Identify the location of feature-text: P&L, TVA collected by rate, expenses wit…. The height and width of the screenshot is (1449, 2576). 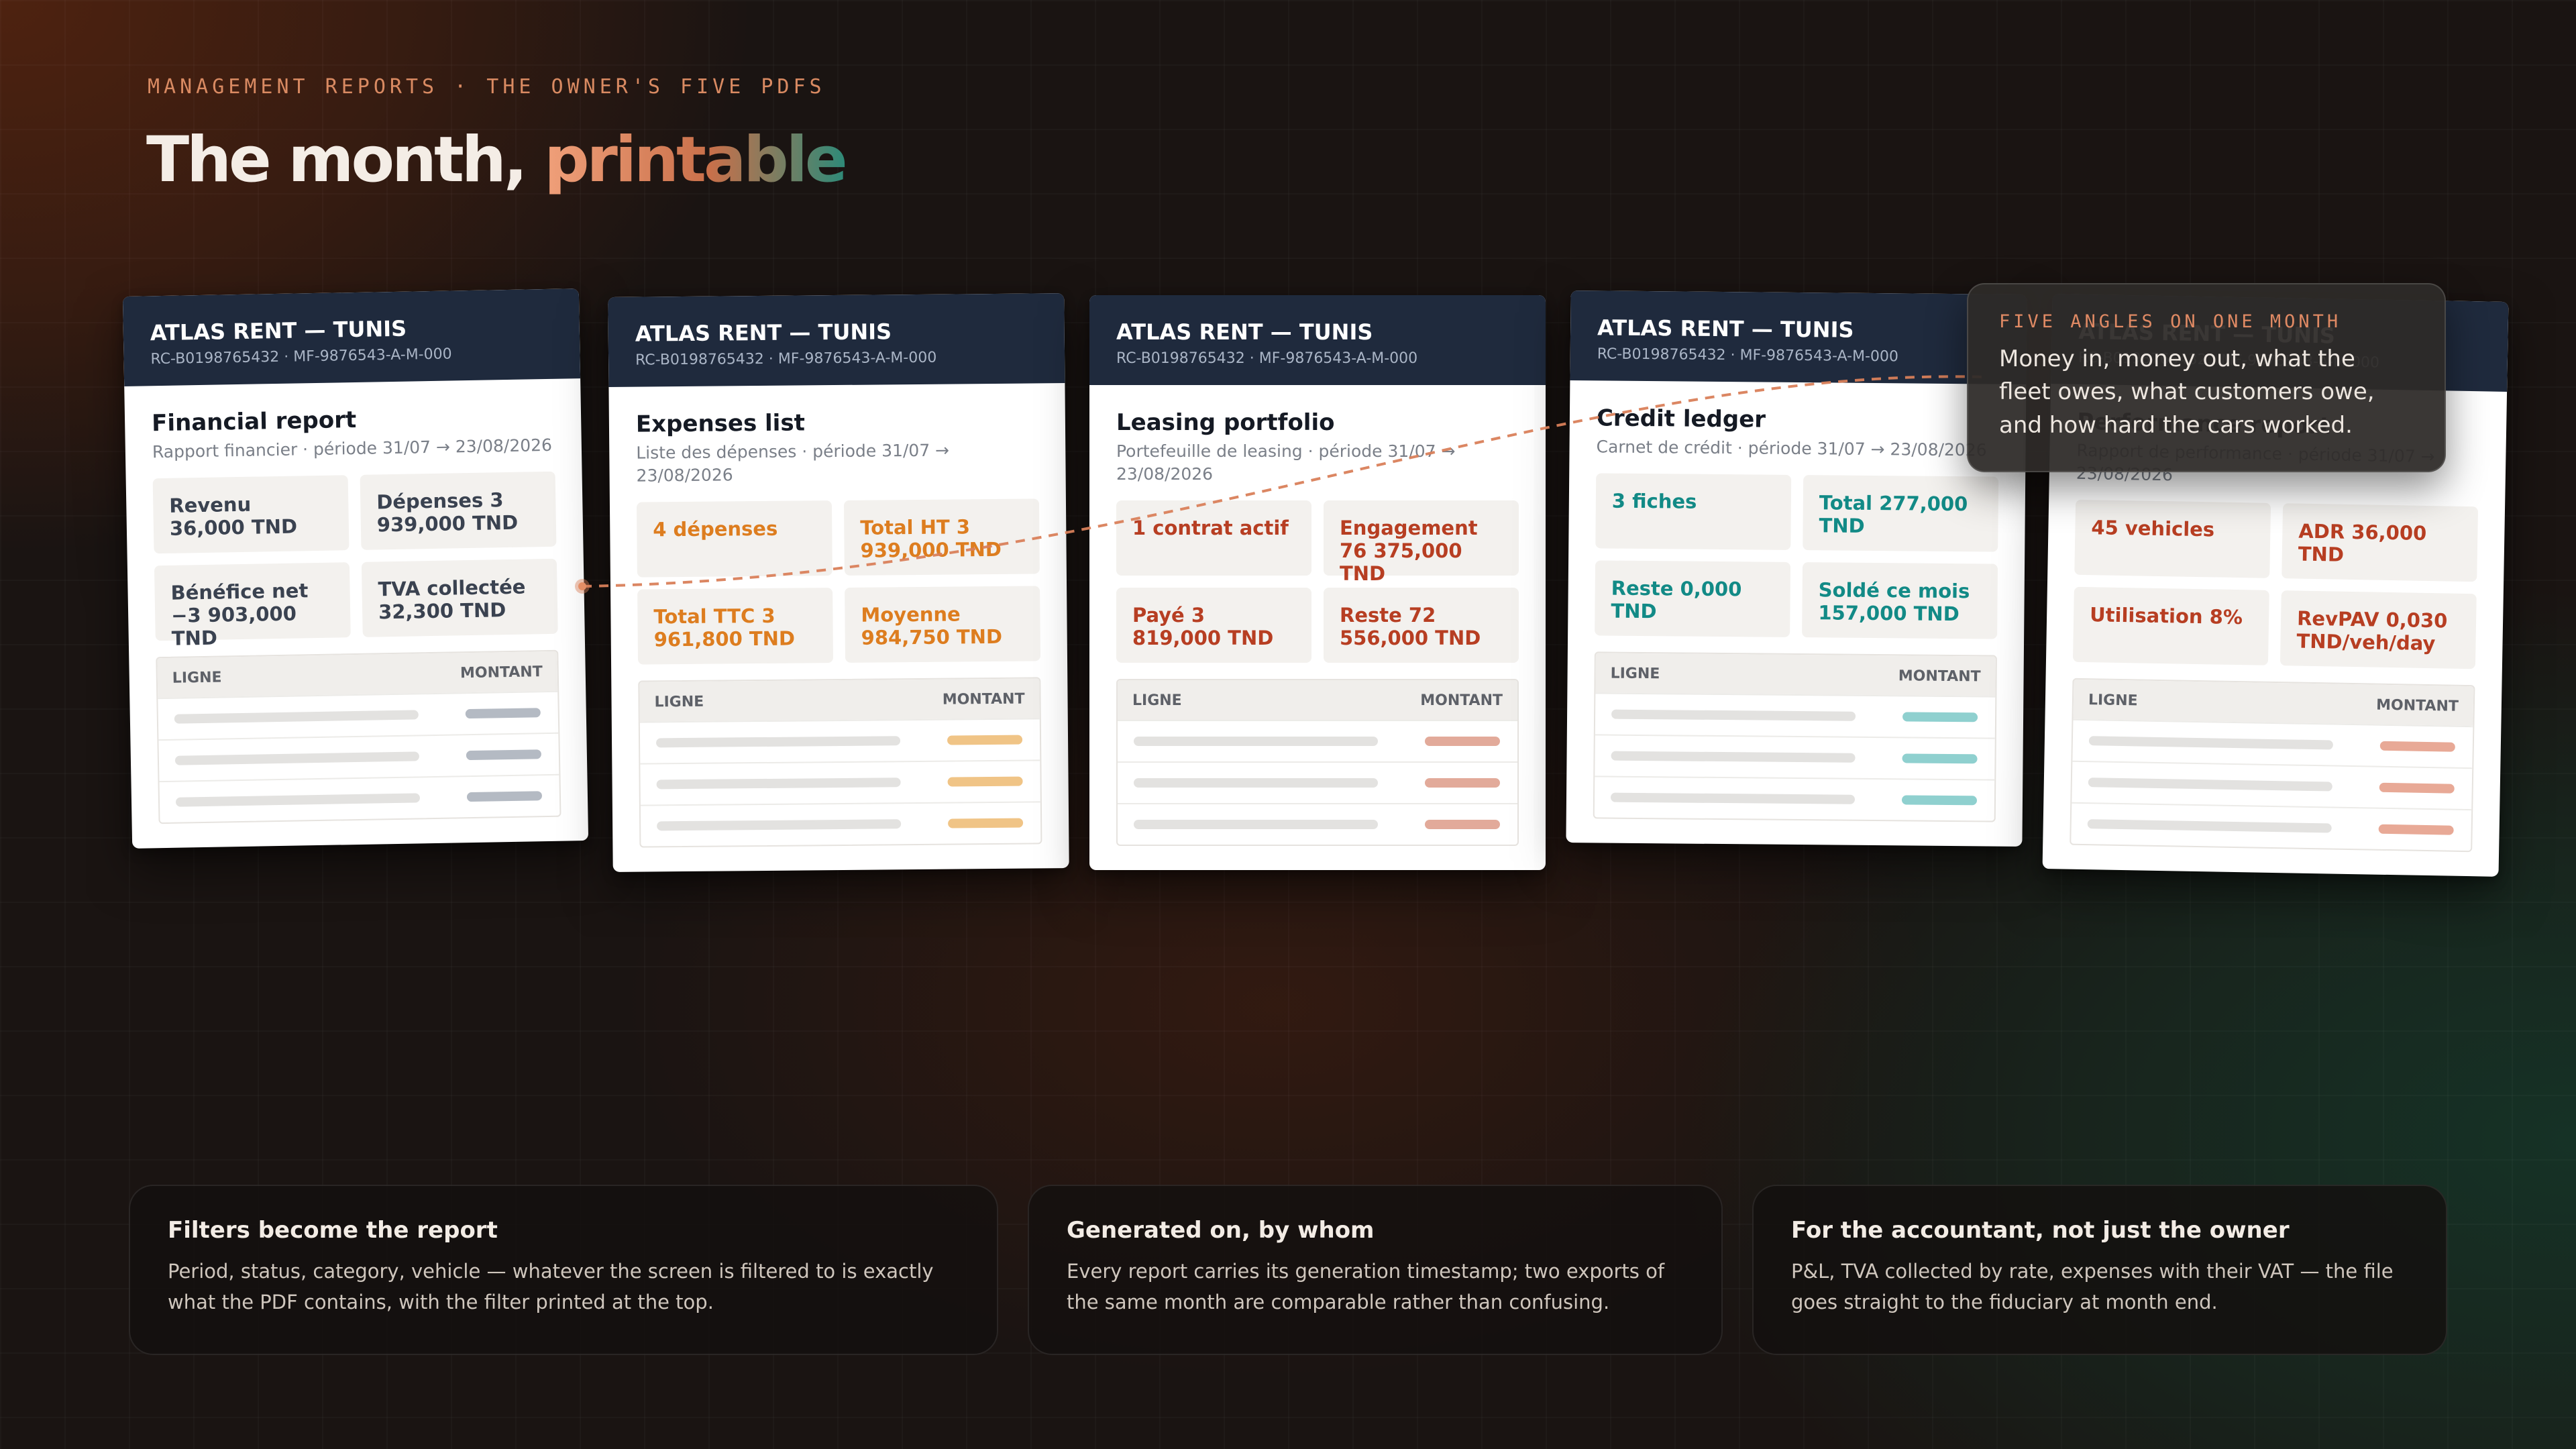
(2092, 1287).